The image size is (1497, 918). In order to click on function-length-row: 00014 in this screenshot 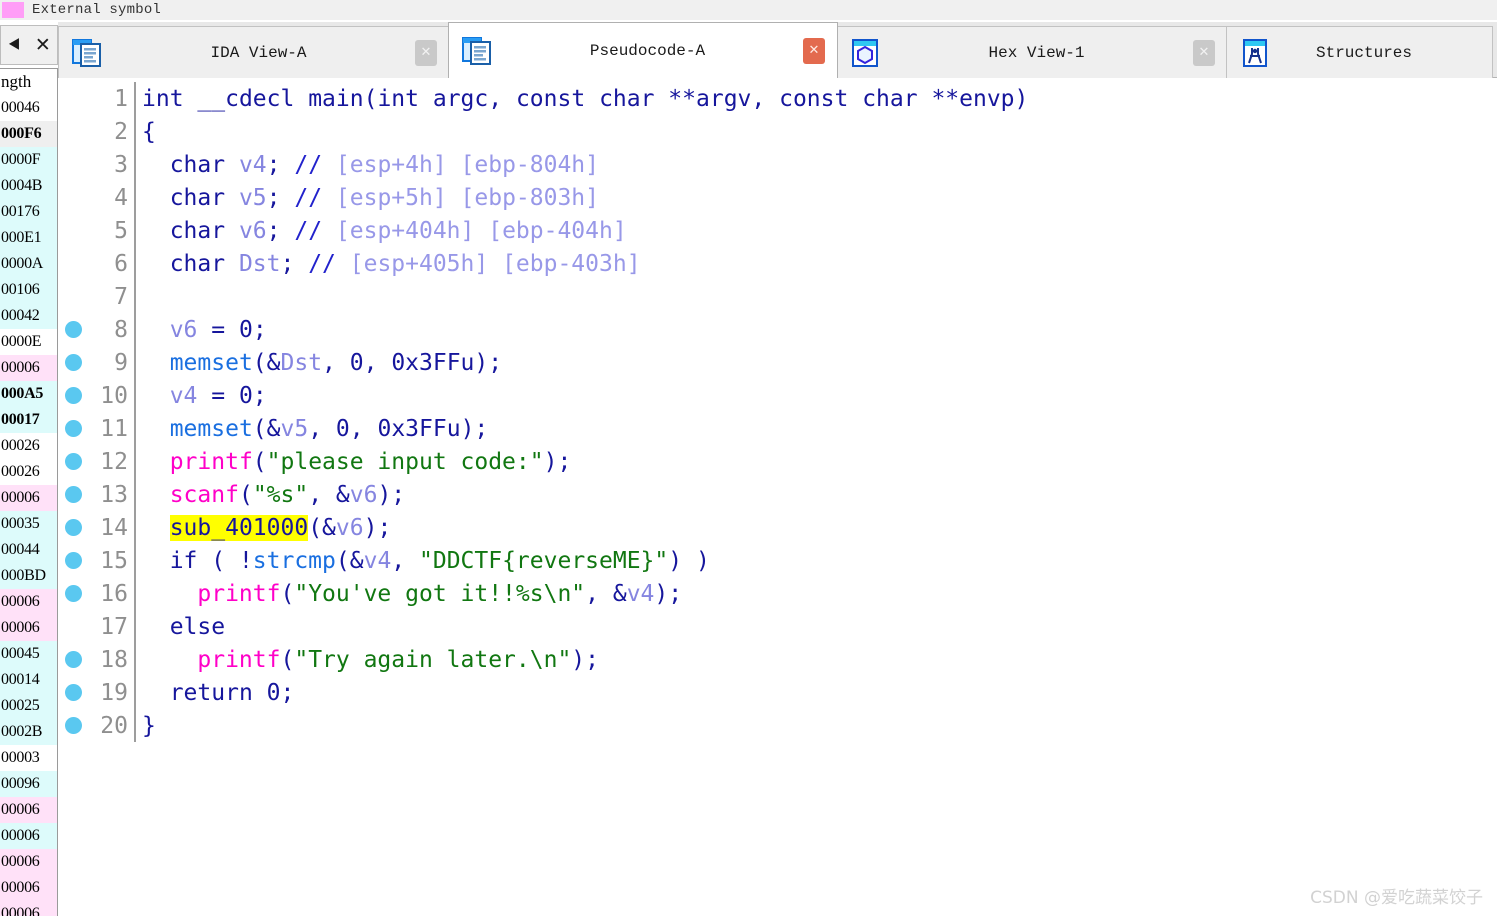, I will do `click(28, 680)`.